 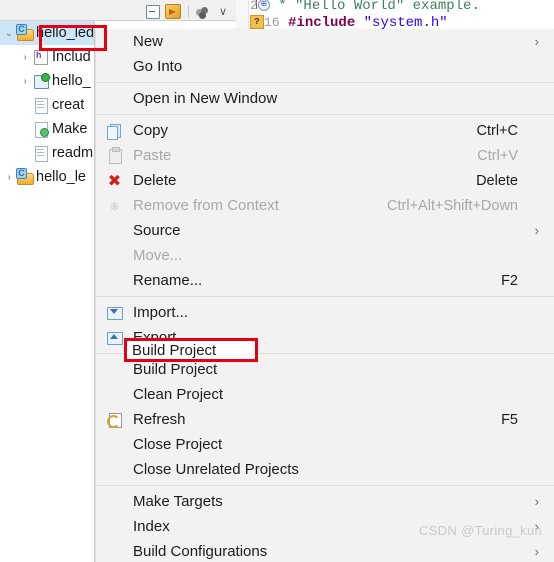 What do you see at coordinates (114, 131) in the screenshot?
I see `copy-icon` at bounding box center [114, 131].